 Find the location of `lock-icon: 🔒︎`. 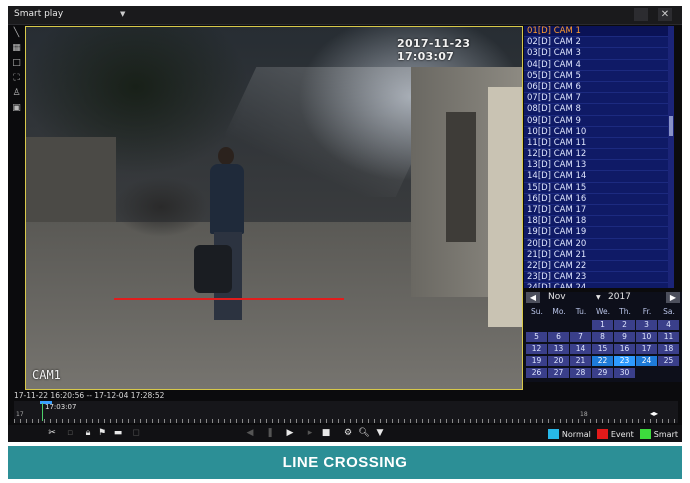

lock-icon: 🔒︎ is located at coordinates (88, 433).